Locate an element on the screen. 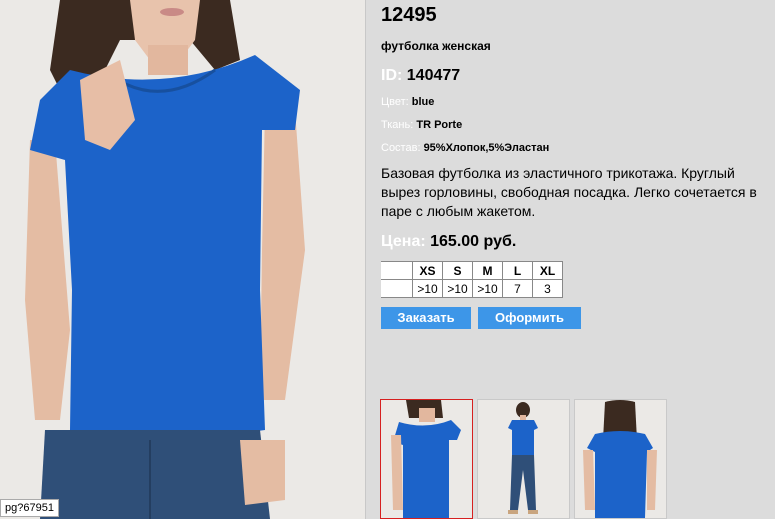  size-header-cell: M is located at coordinates (487, 270).